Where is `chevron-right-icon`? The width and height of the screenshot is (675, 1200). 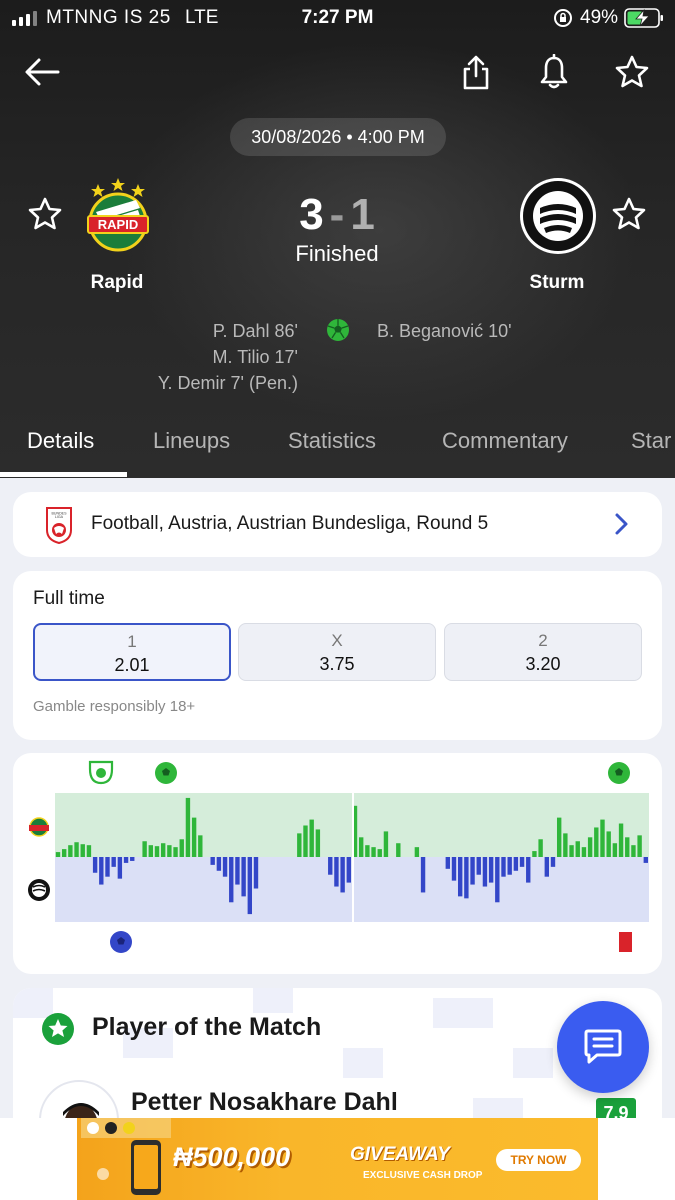
chevron-right-icon is located at coordinates (621, 524).